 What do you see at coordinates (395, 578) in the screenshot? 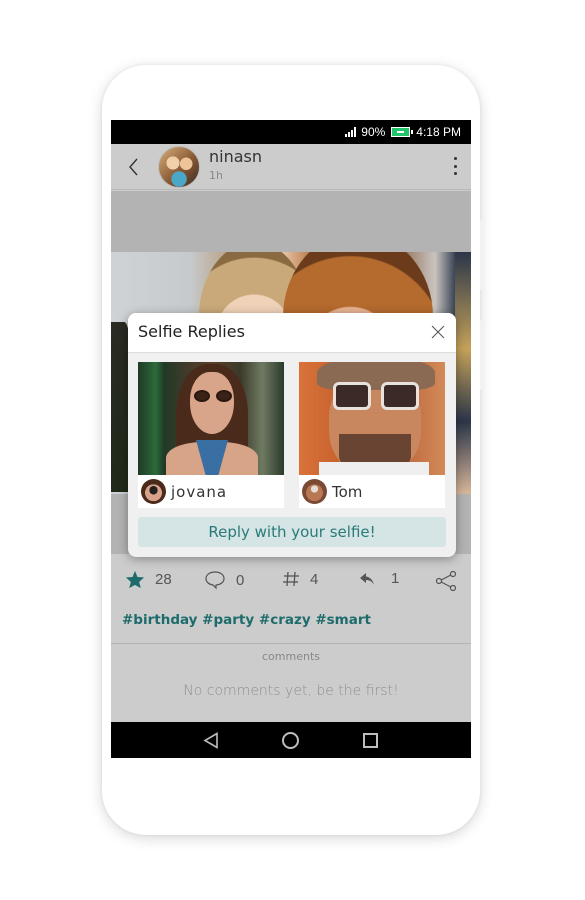
I see `replies-count: 1` at bounding box center [395, 578].